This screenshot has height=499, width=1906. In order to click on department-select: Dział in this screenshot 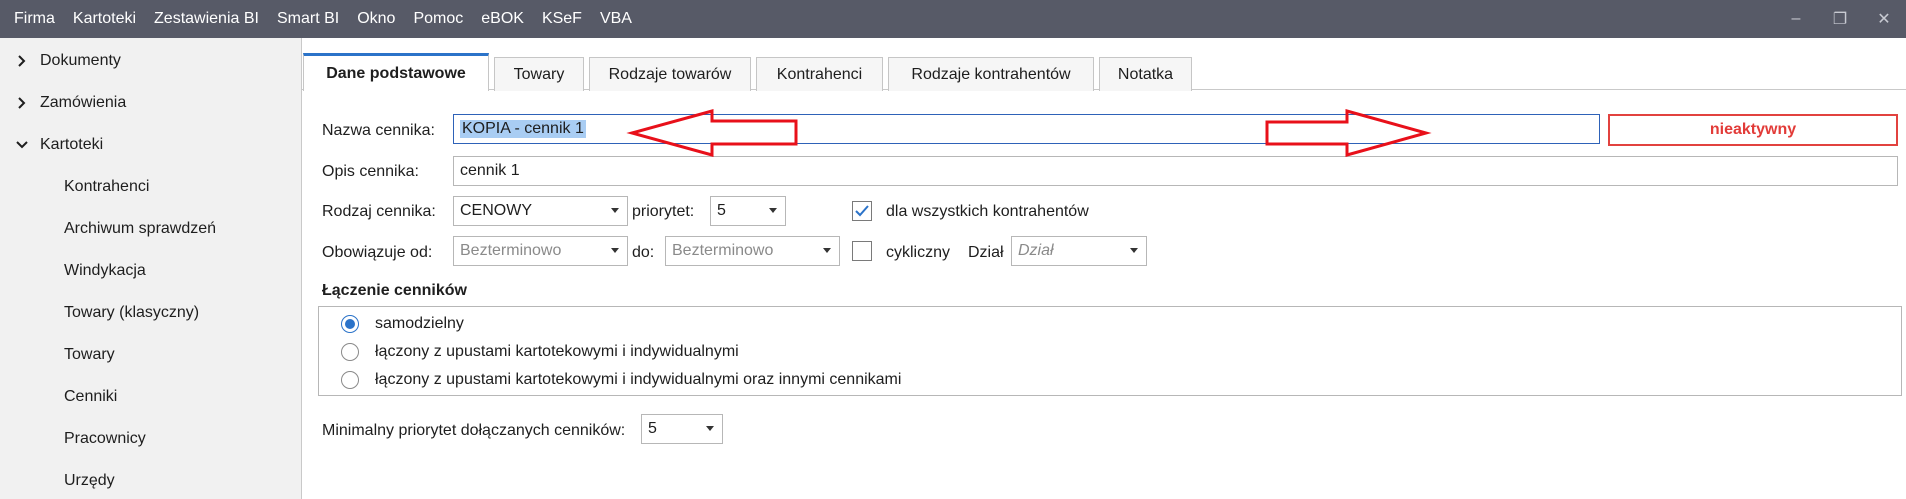, I will do `click(1079, 251)`.